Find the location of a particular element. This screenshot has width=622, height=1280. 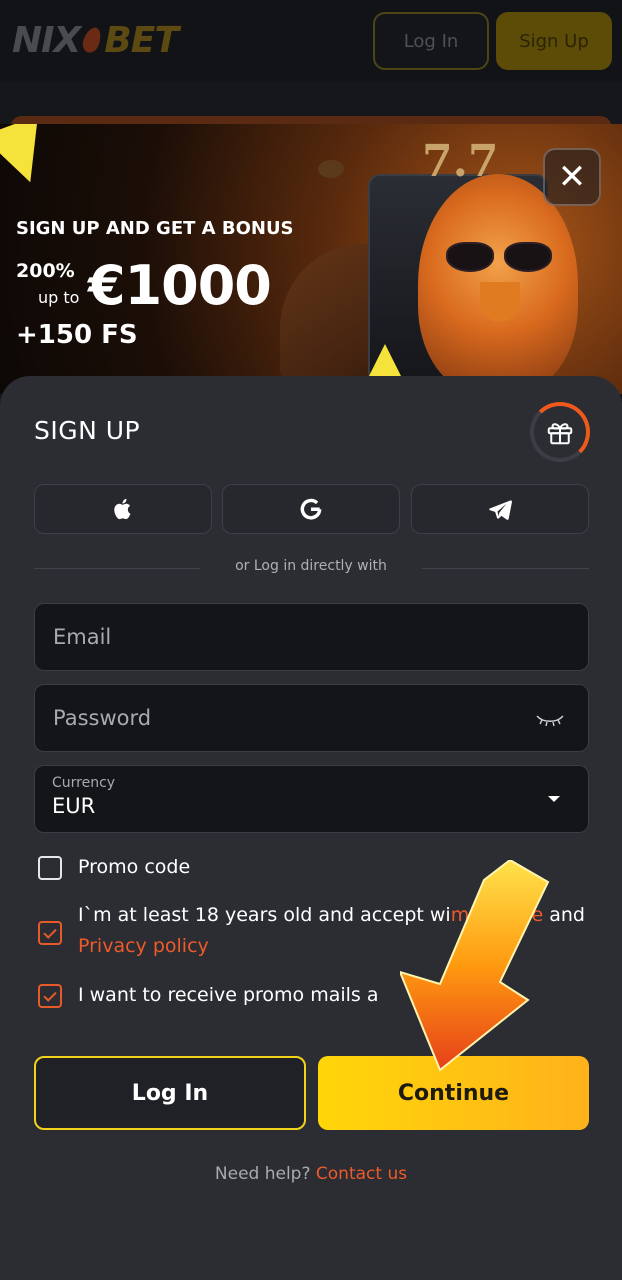

promo-code-label: Promo code is located at coordinates (134, 867).